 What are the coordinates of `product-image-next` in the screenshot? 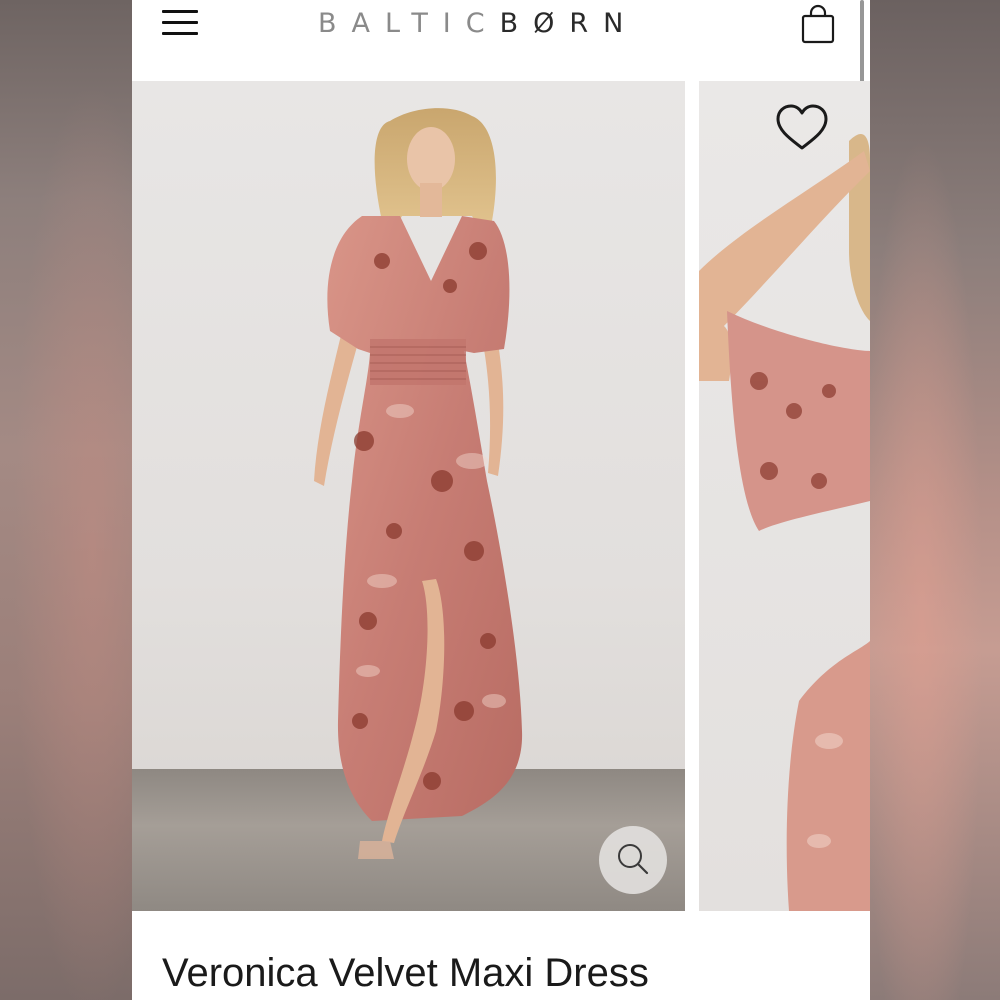 It's located at (784, 496).